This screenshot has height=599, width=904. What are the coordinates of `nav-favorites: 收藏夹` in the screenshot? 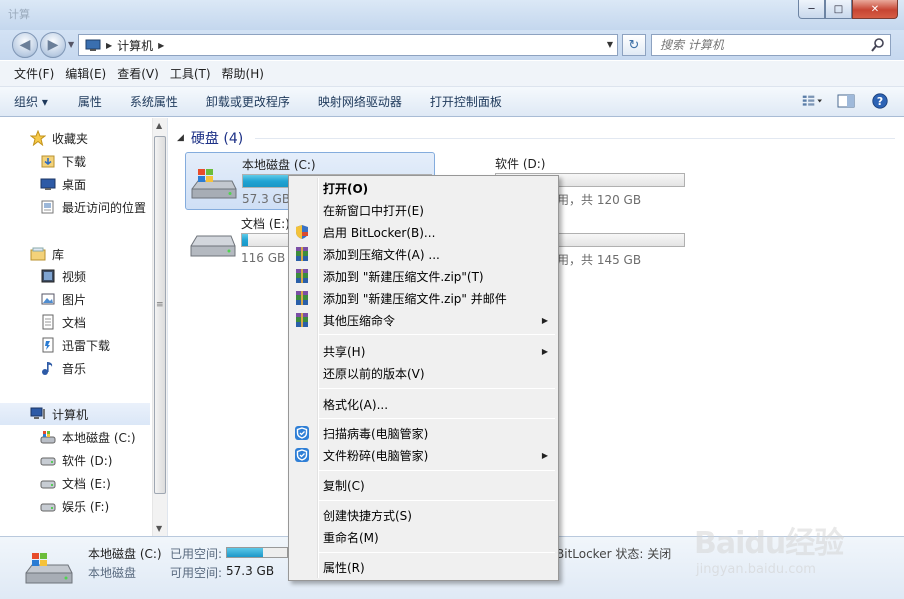 It's located at (75, 138).